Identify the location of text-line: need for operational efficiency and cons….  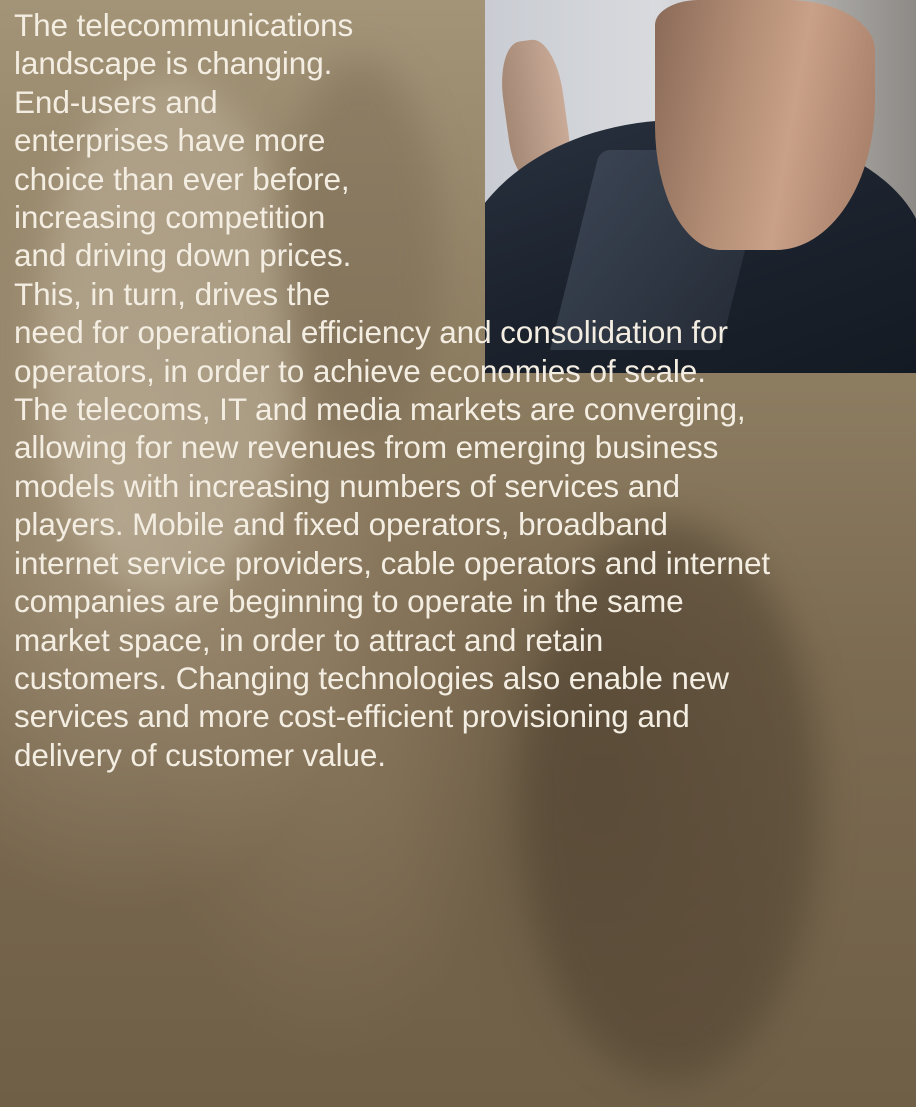
(371, 332).